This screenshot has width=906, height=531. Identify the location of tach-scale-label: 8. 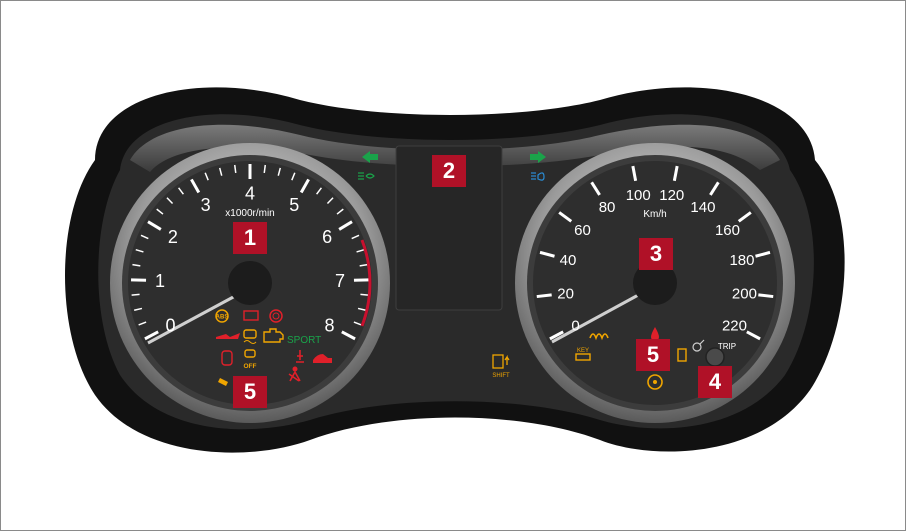
(329, 326).